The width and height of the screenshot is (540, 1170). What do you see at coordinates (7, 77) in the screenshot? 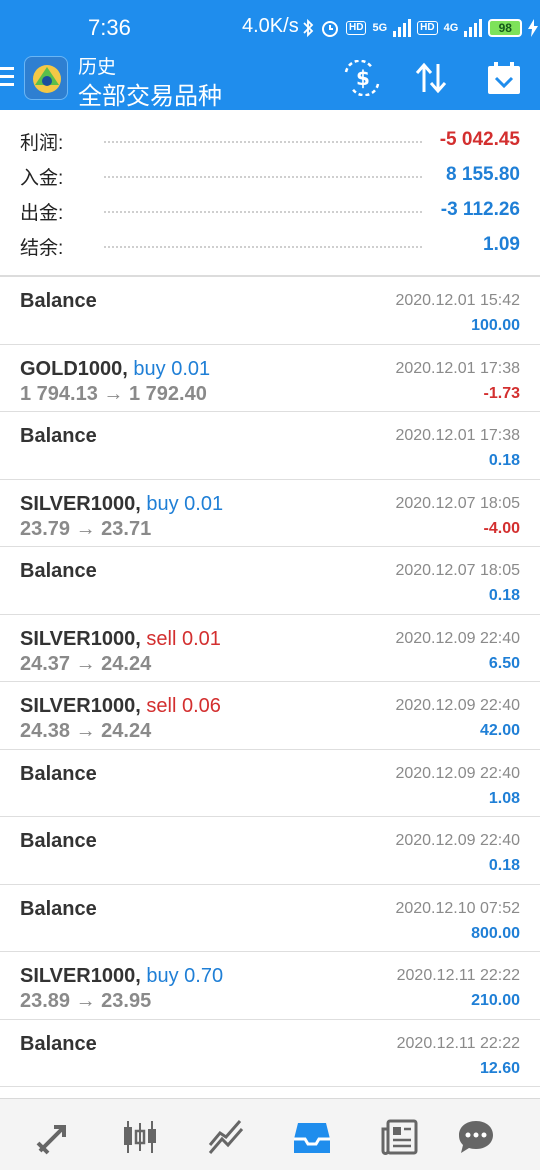
I see `menu-icon` at bounding box center [7, 77].